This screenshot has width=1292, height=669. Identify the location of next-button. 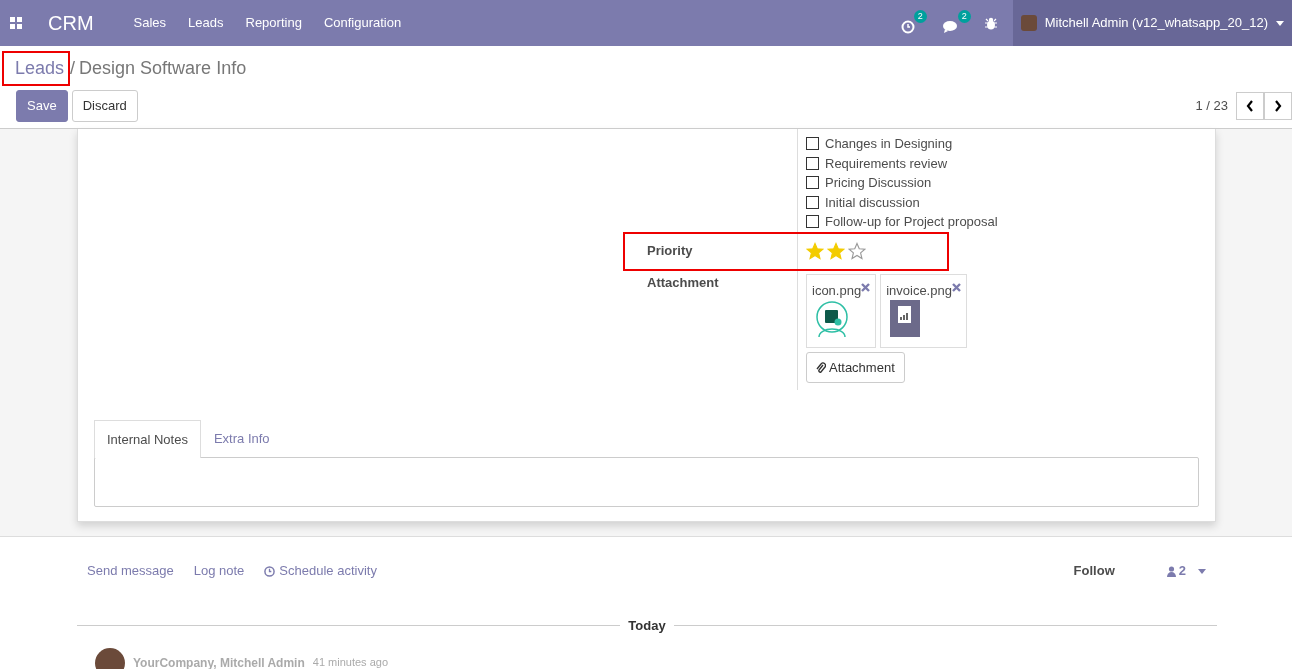
(1278, 105).